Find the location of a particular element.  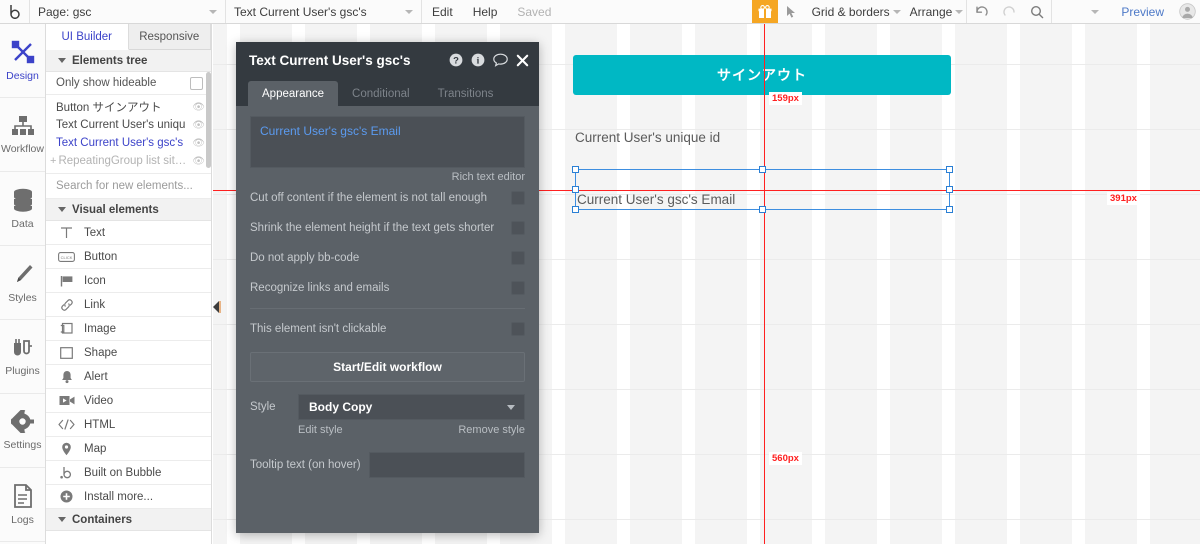

rail-label: Workflow is located at coordinates (22, 148).